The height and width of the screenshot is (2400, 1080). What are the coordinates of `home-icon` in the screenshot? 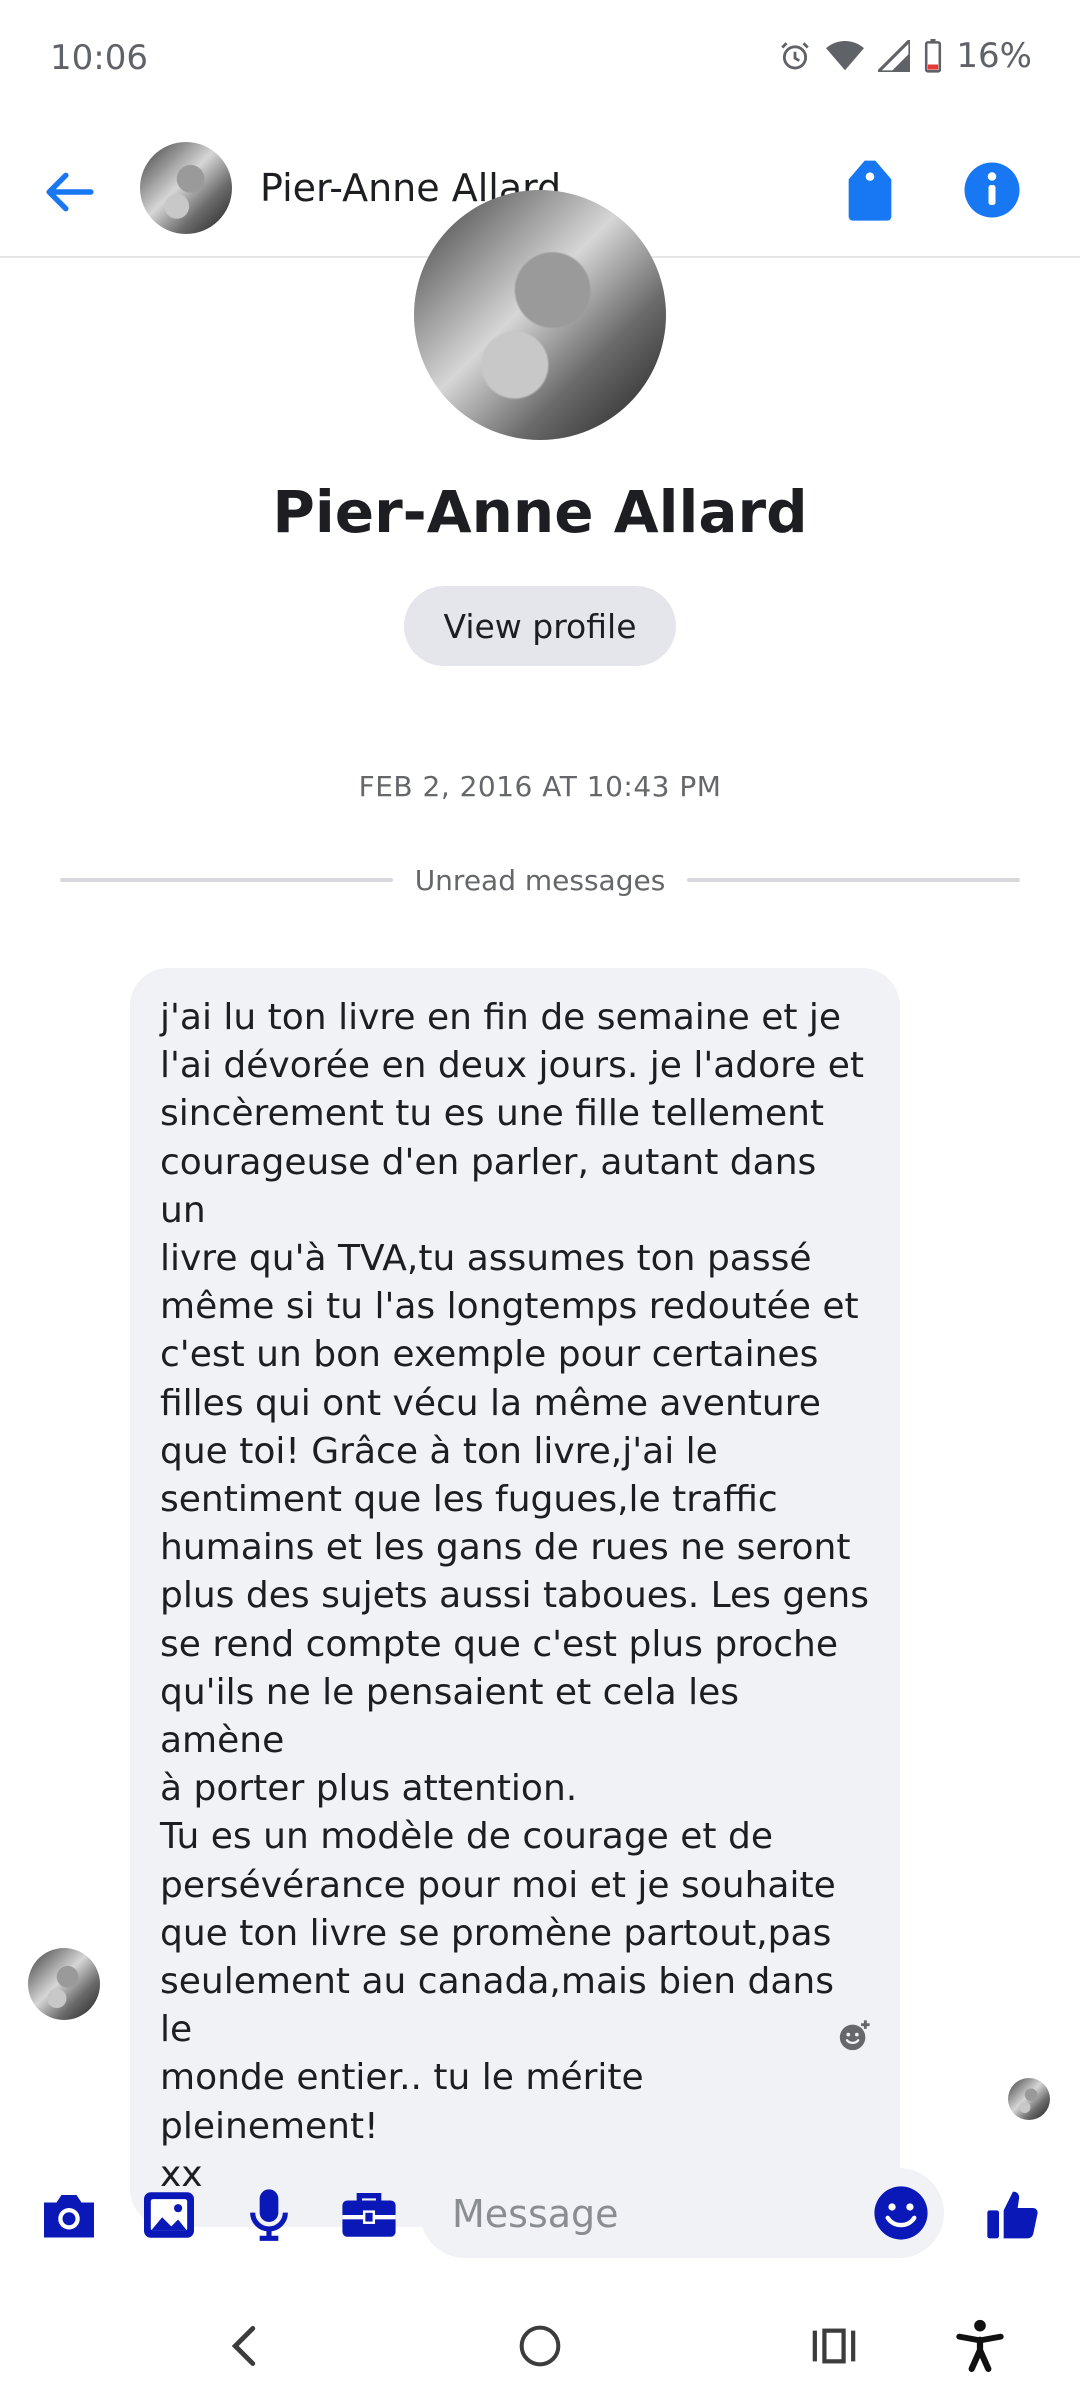 It's located at (540, 2346).